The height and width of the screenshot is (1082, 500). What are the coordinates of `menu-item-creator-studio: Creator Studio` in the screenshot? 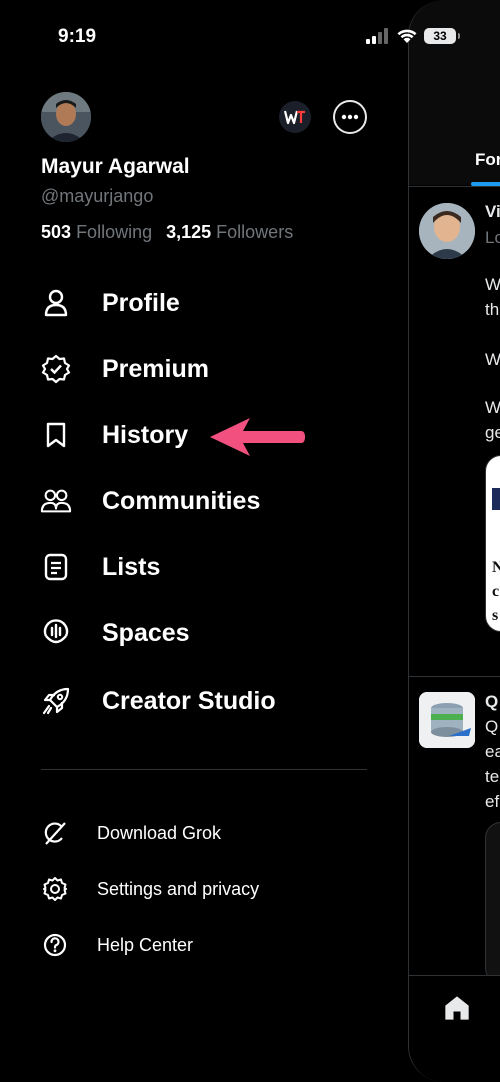 It's located at (158, 701).